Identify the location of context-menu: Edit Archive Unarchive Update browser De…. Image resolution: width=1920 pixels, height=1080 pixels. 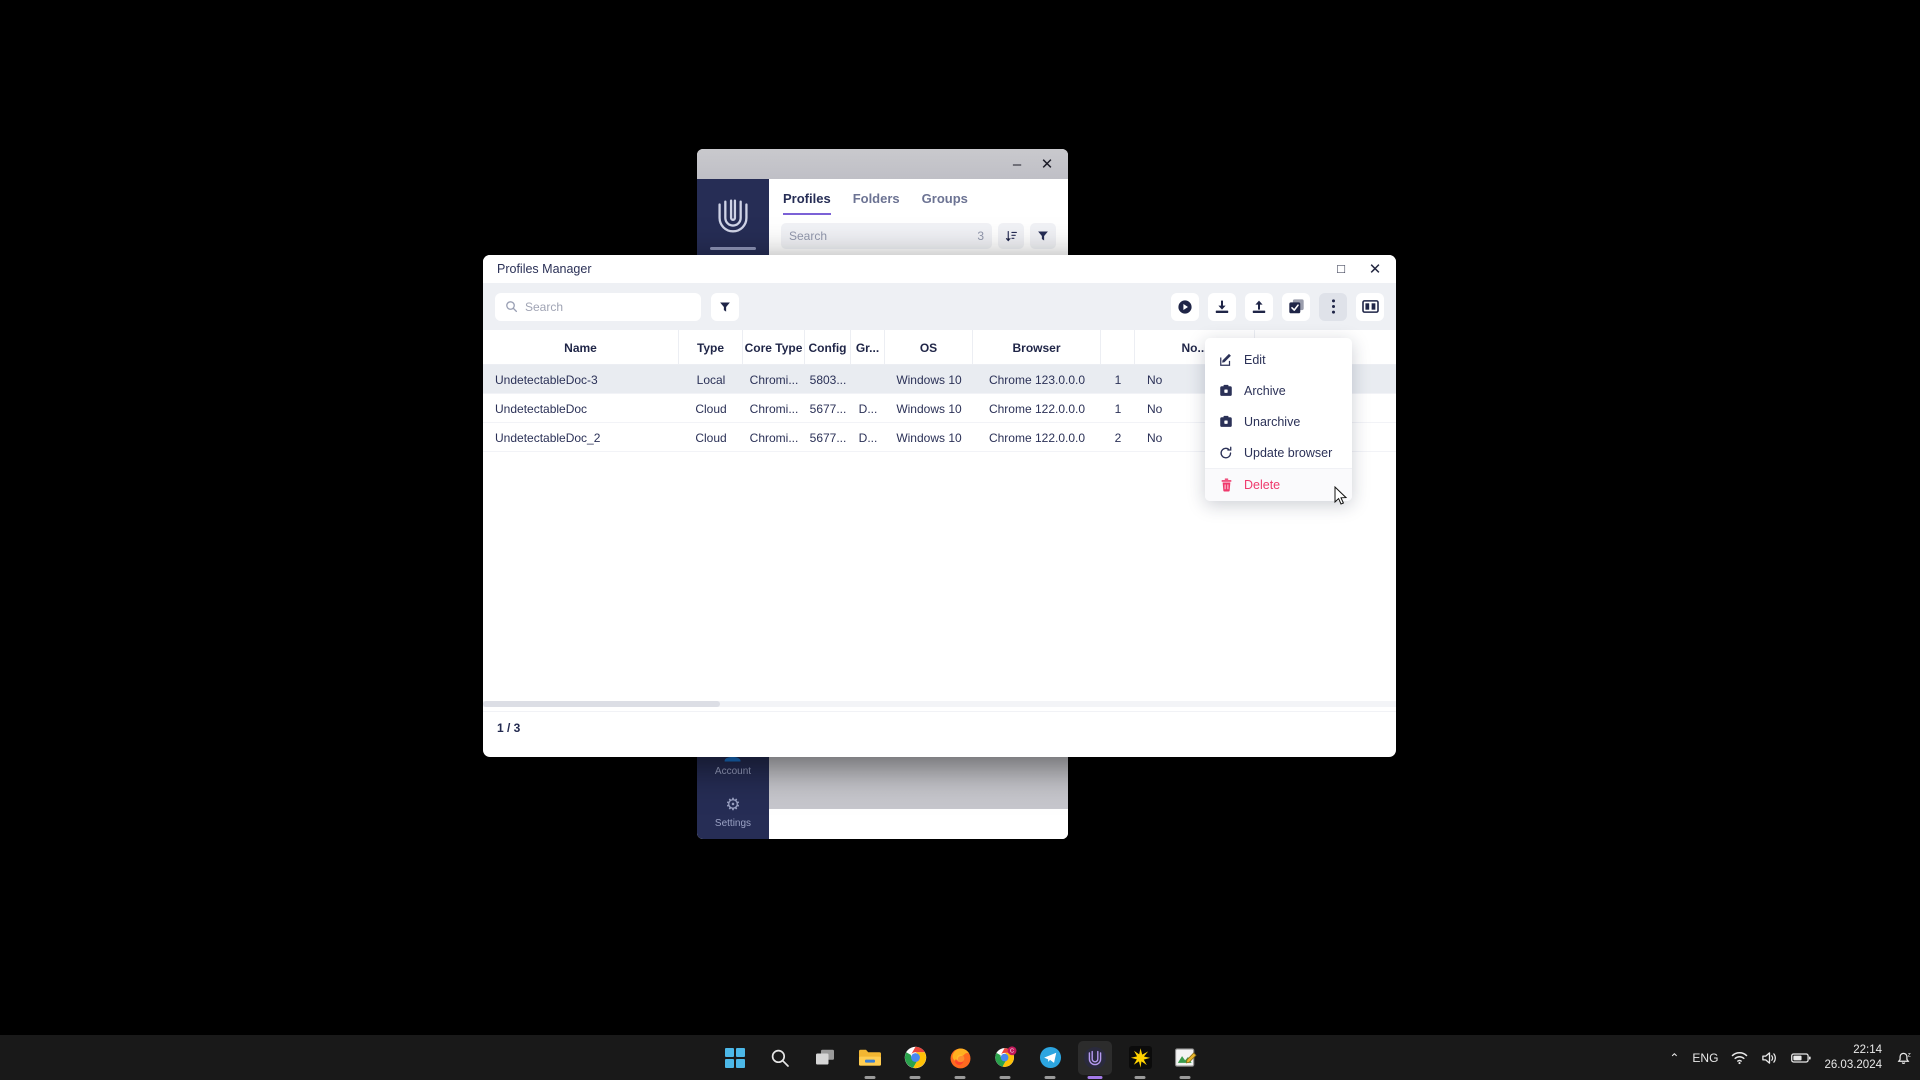
(1278, 419).